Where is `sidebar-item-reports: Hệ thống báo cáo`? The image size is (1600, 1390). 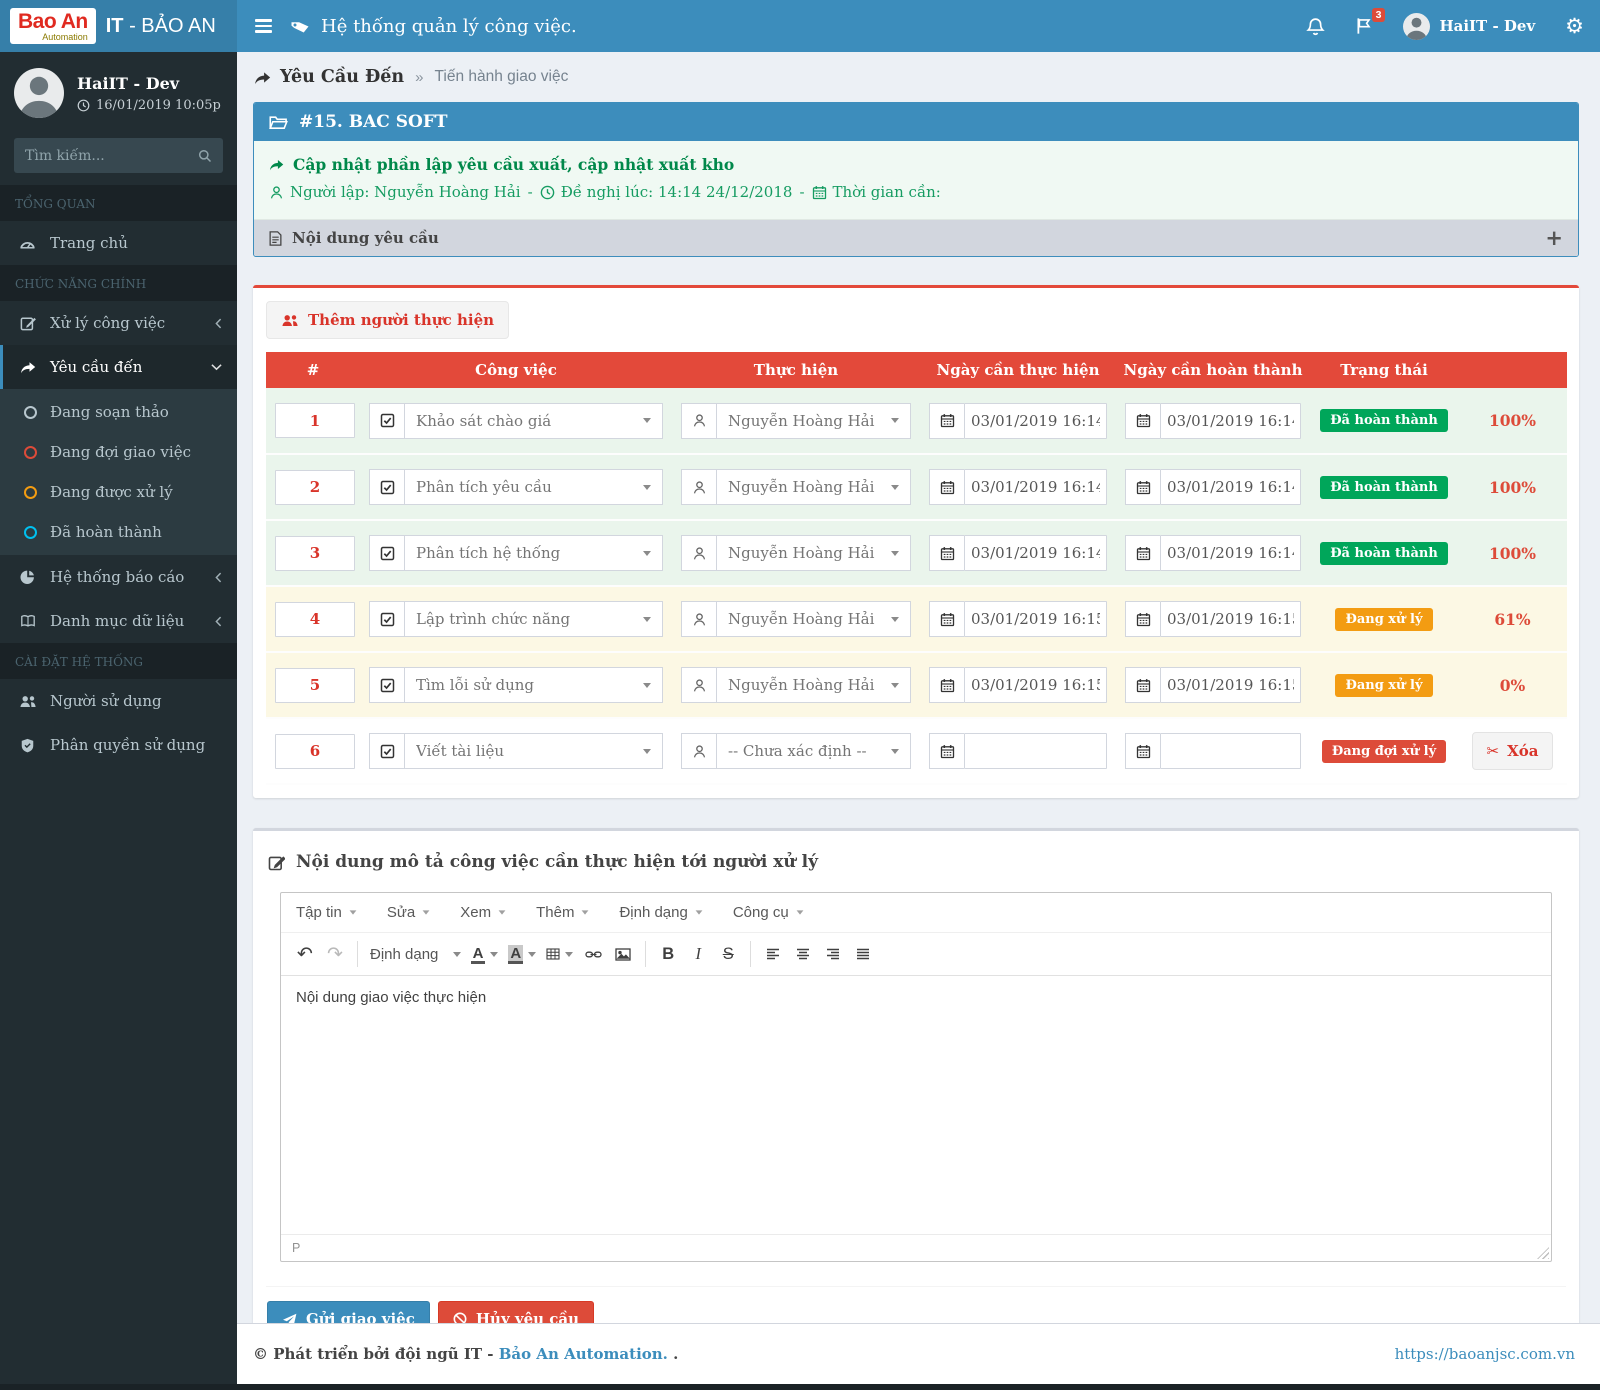
sidebar-item-reports: Hệ thống báo cáo is located at coordinates (118, 577).